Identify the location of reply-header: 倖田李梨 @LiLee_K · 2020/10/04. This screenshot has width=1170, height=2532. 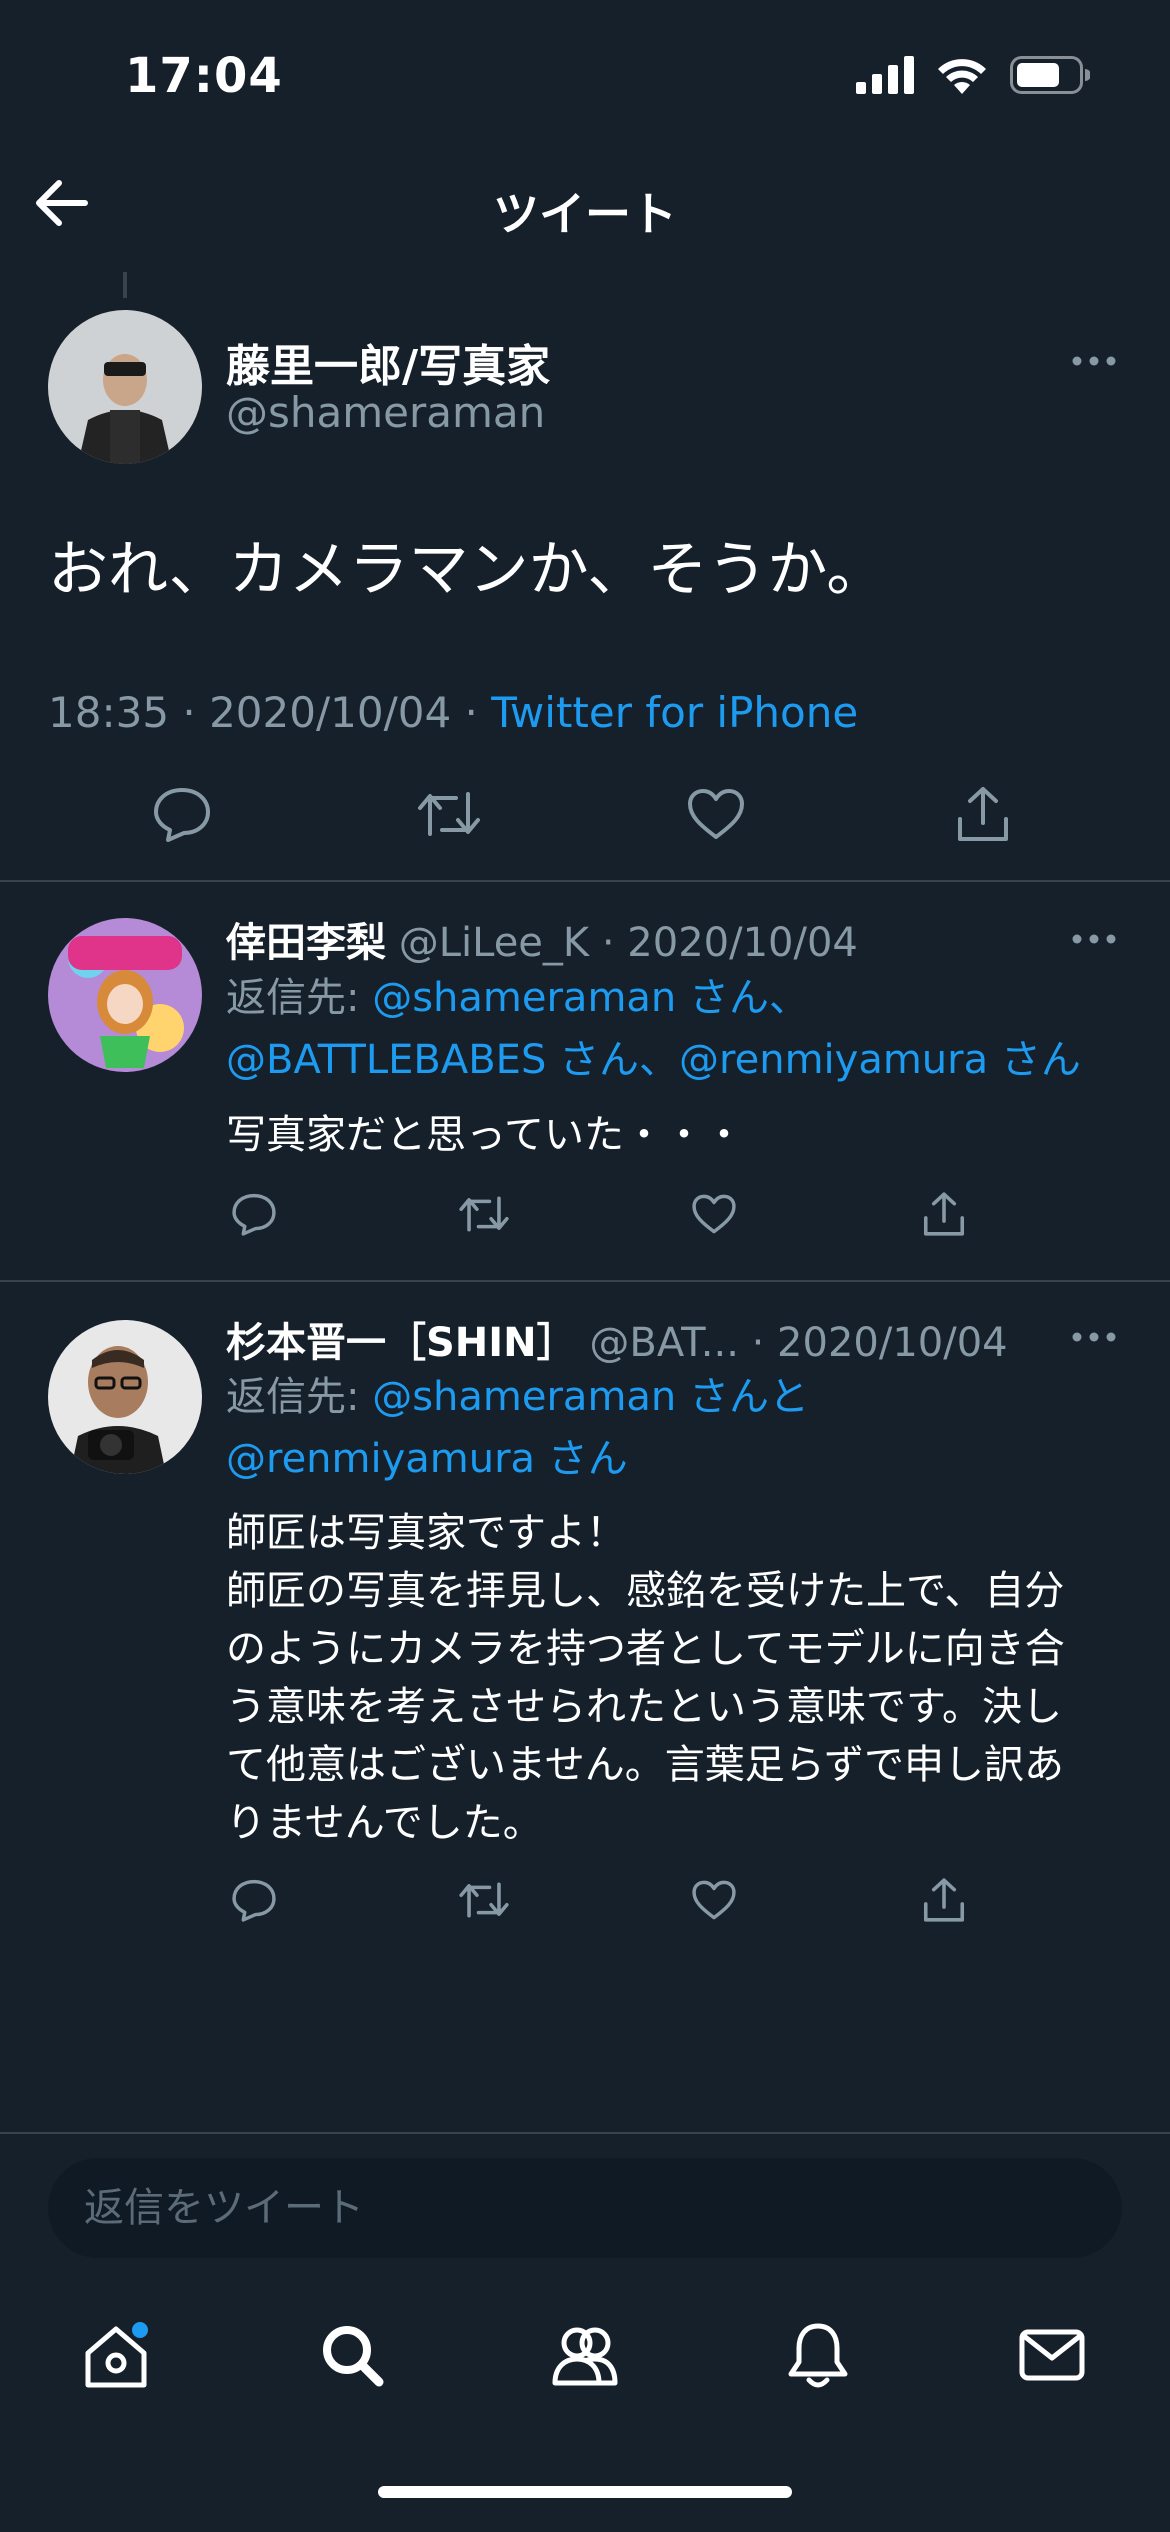
(542, 939).